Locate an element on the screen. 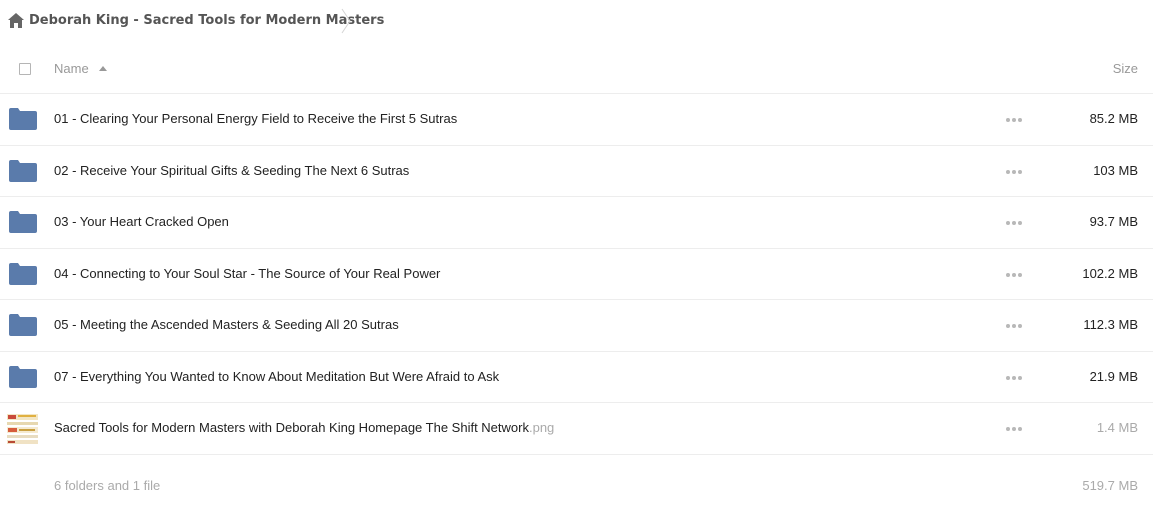 The height and width of the screenshot is (507, 1153). item-size: 112.3 MB is located at coordinates (1110, 324).